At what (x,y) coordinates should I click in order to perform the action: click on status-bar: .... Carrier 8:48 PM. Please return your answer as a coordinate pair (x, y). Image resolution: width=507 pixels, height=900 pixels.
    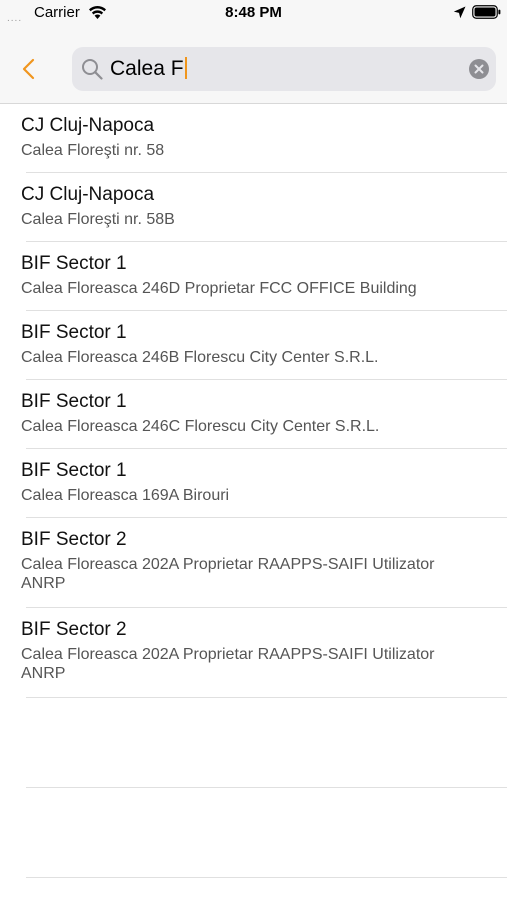
    Looking at the image, I should click on (253, 14).